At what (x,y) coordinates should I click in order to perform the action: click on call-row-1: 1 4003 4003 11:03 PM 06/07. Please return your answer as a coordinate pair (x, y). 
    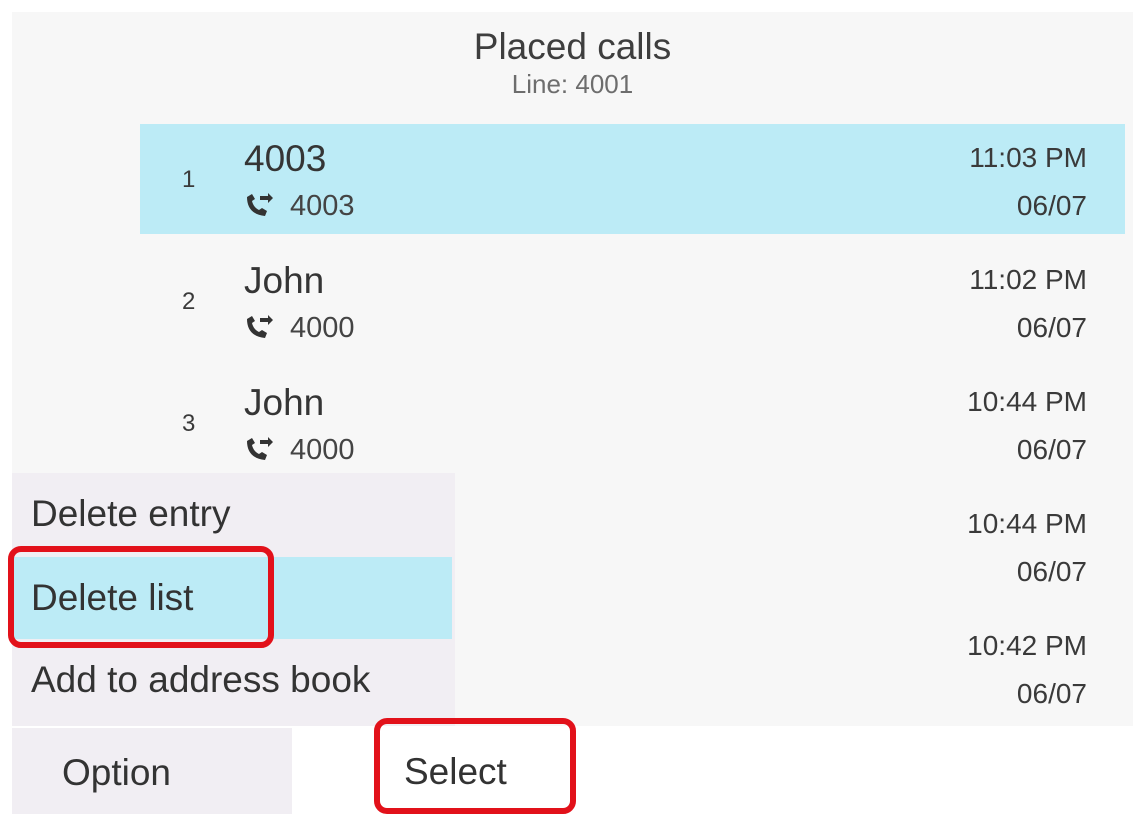
    Looking at the image, I should click on (632, 179).